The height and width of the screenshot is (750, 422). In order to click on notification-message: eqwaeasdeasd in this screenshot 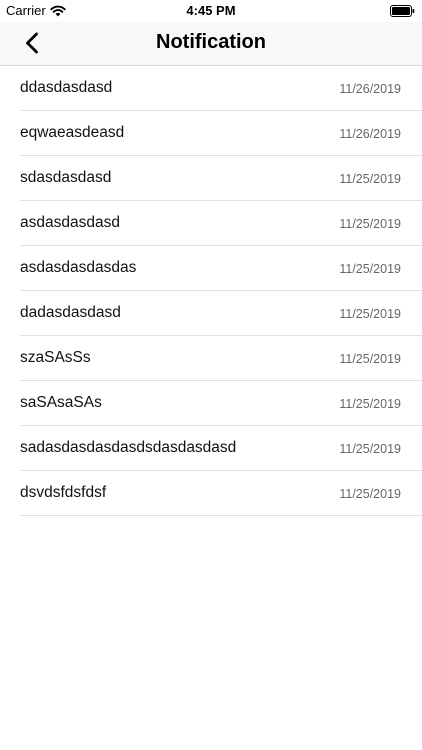, I will do `click(72, 132)`.